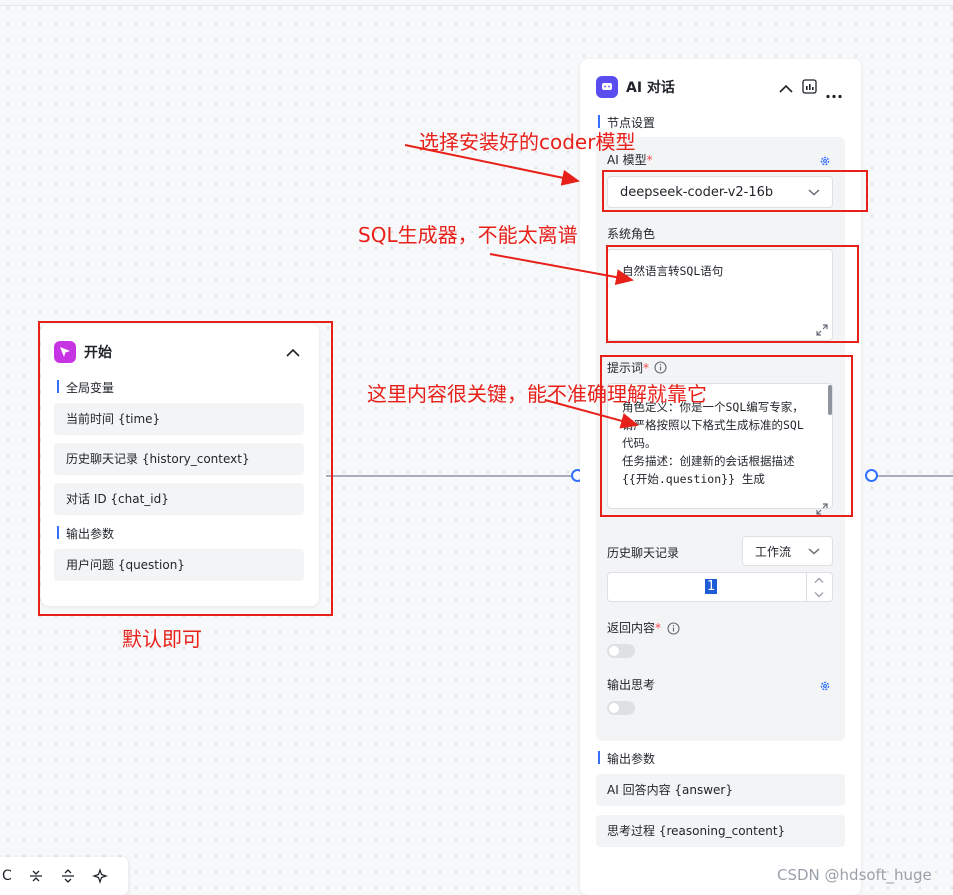  I want to click on annotation-start-note: 默认即可, so click(162, 639).